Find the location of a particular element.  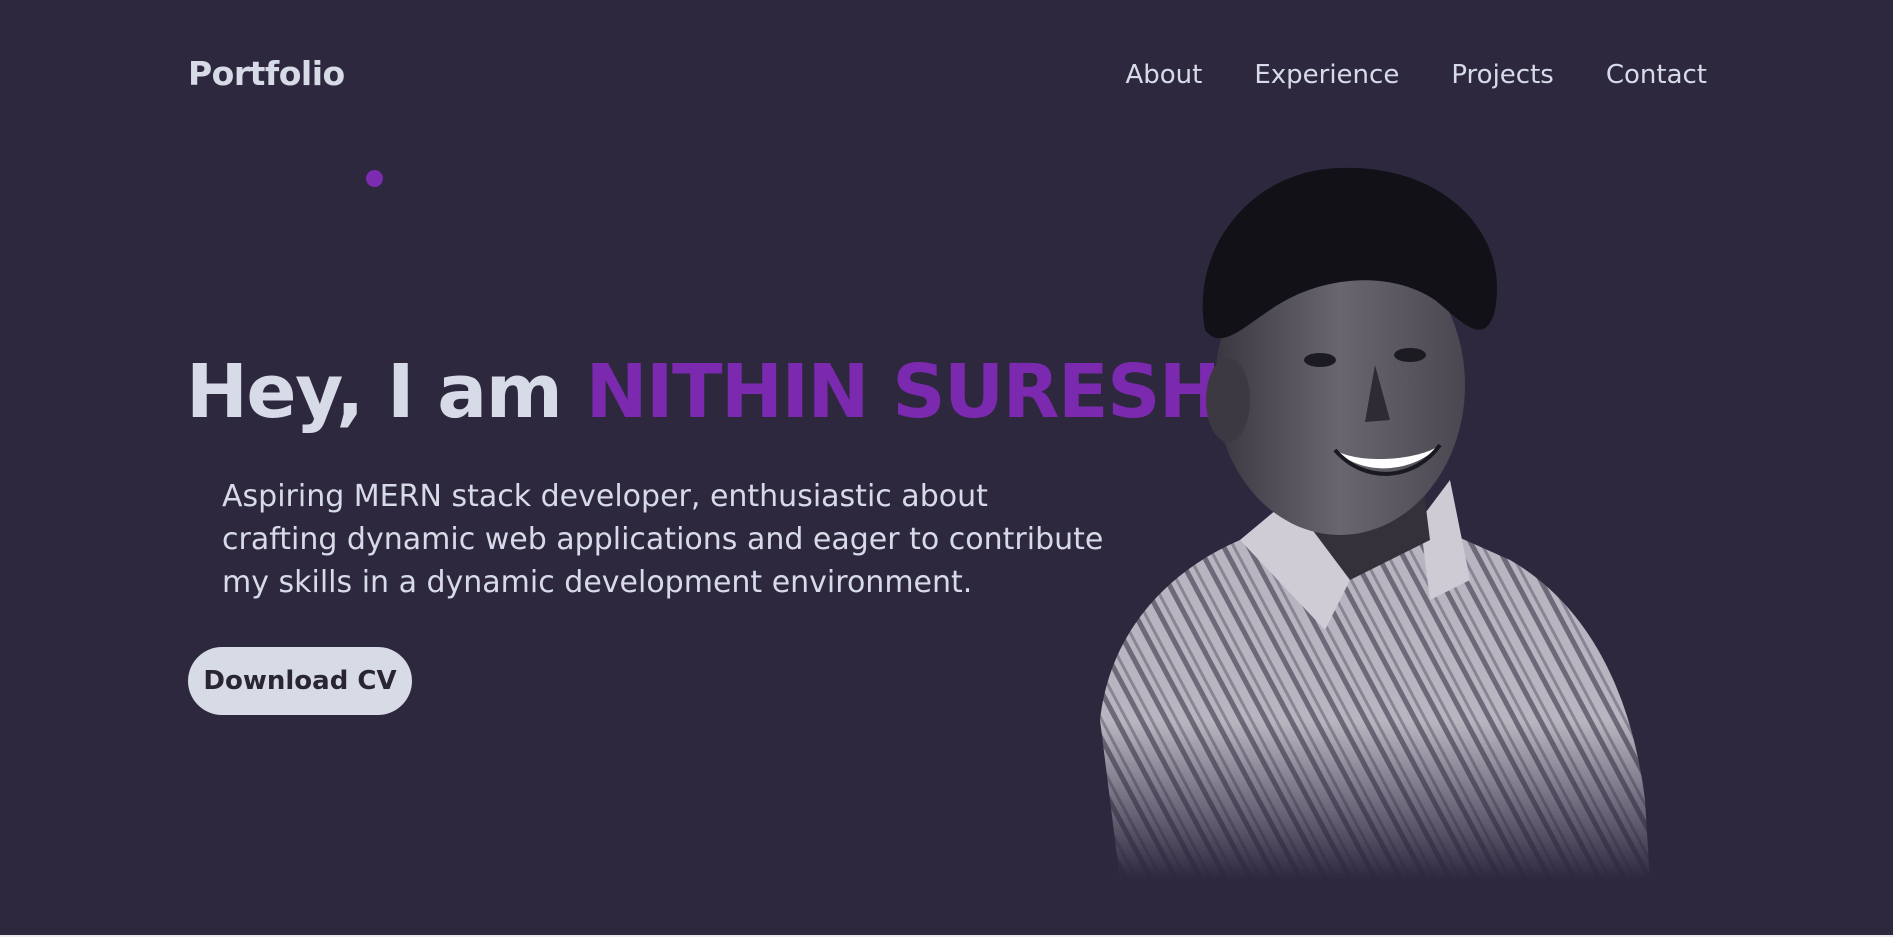

nav-about: About is located at coordinates (1163, 75).